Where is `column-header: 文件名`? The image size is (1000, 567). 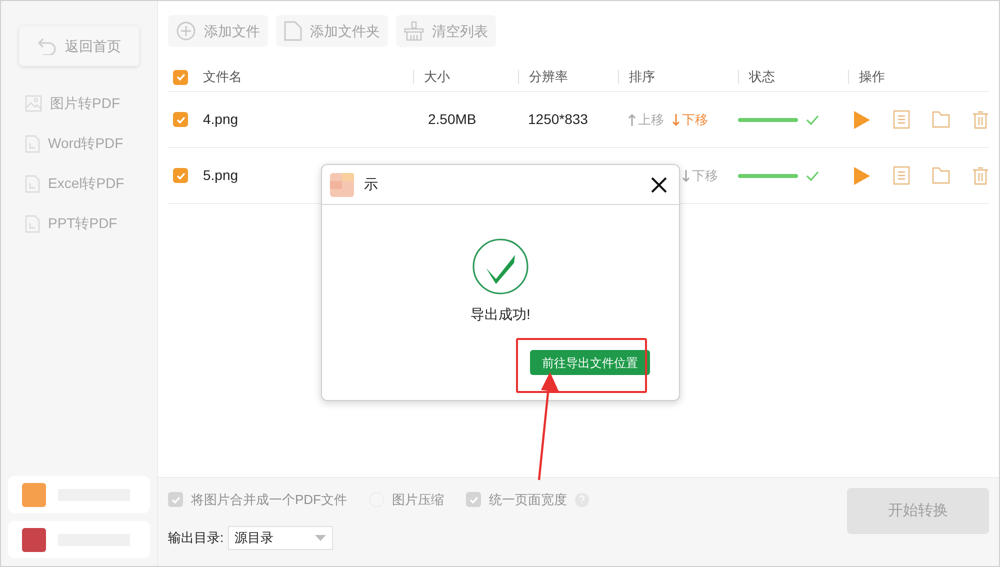
column-header: 文件名 is located at coordinates (222, 77).